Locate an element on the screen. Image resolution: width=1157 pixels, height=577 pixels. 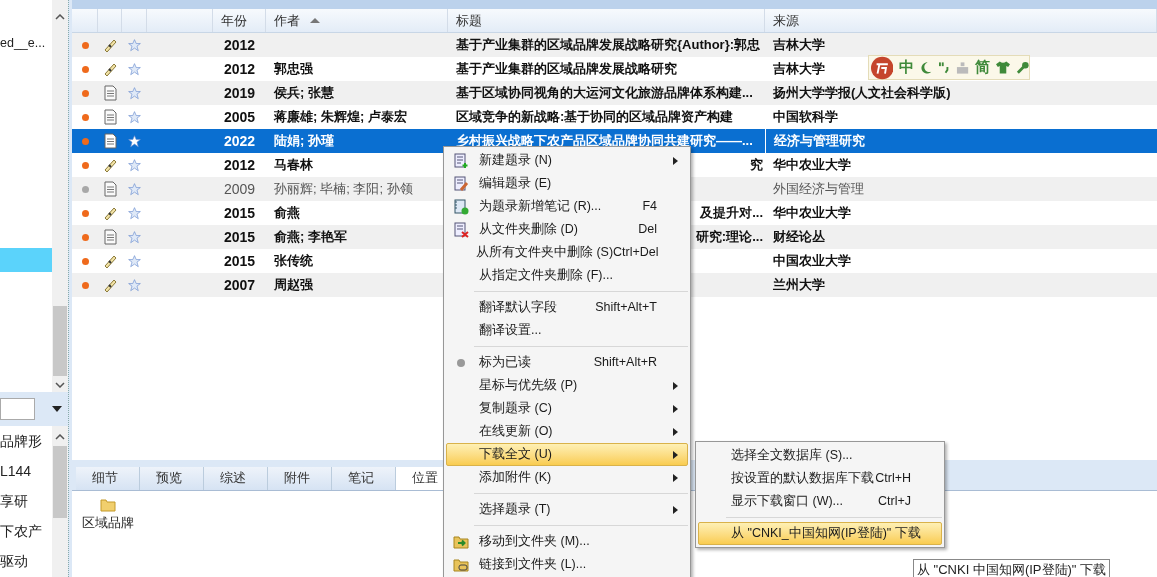
shortcut-label: Shift+Alt+T is located at coordinates (626, 308).